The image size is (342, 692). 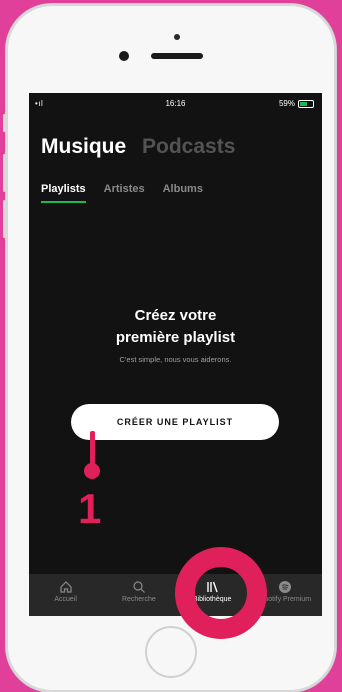 I want to click on battery-percent: 59%, so click(x=286, y=103).